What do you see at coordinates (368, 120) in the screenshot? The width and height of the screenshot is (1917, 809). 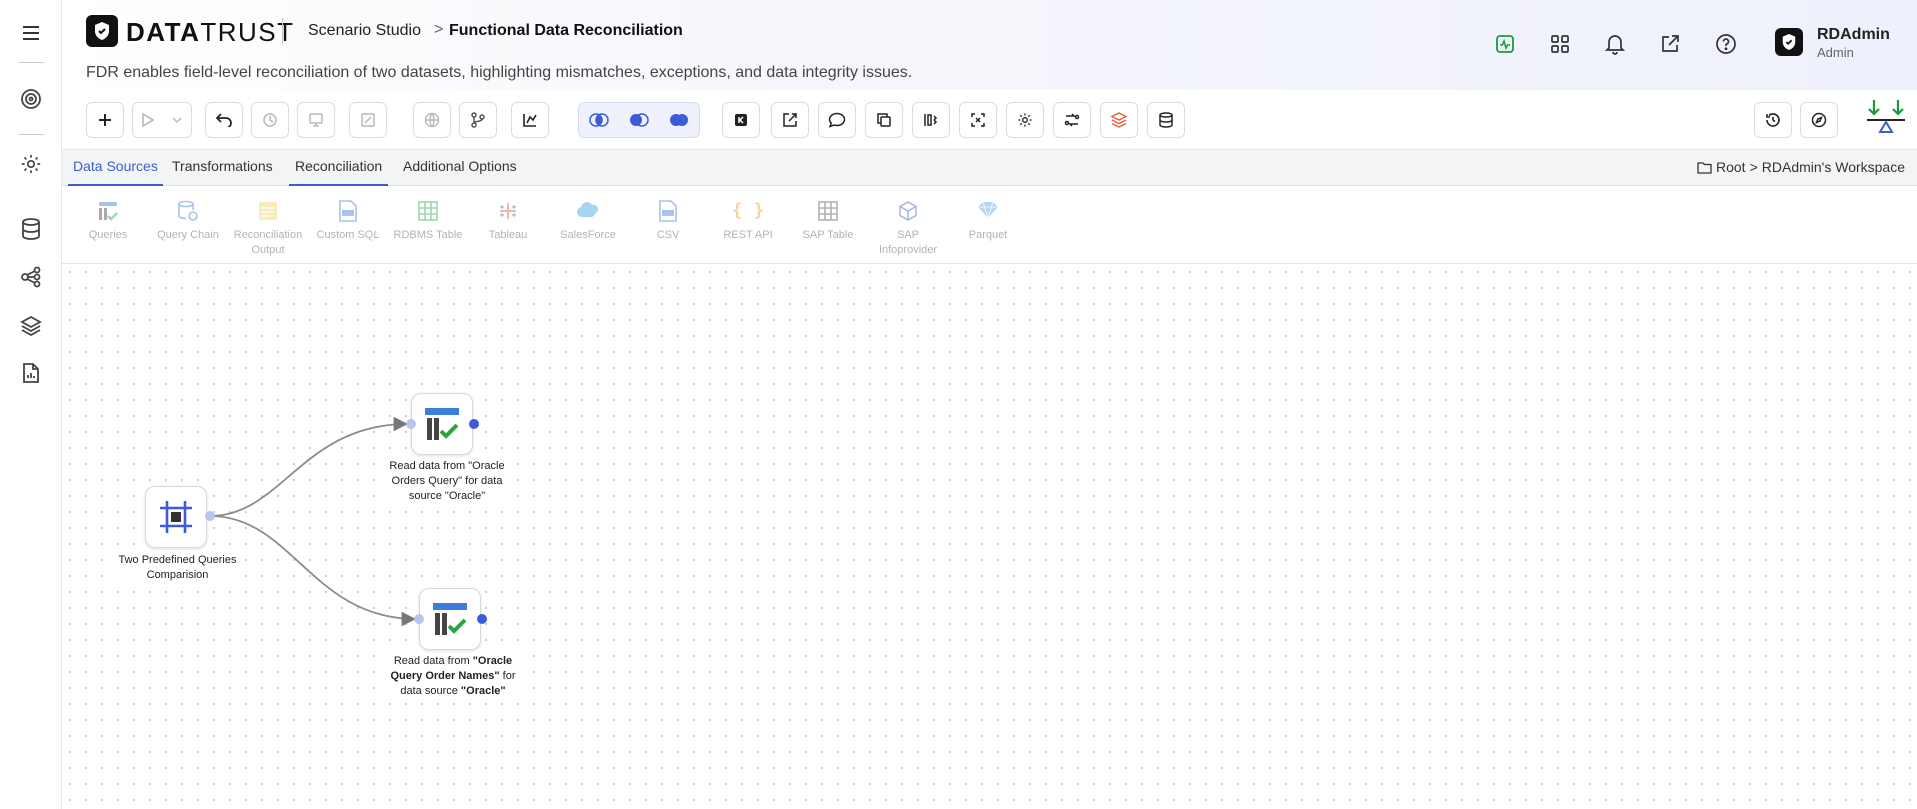 I see `edit-button` at bounding box center [368, 120].